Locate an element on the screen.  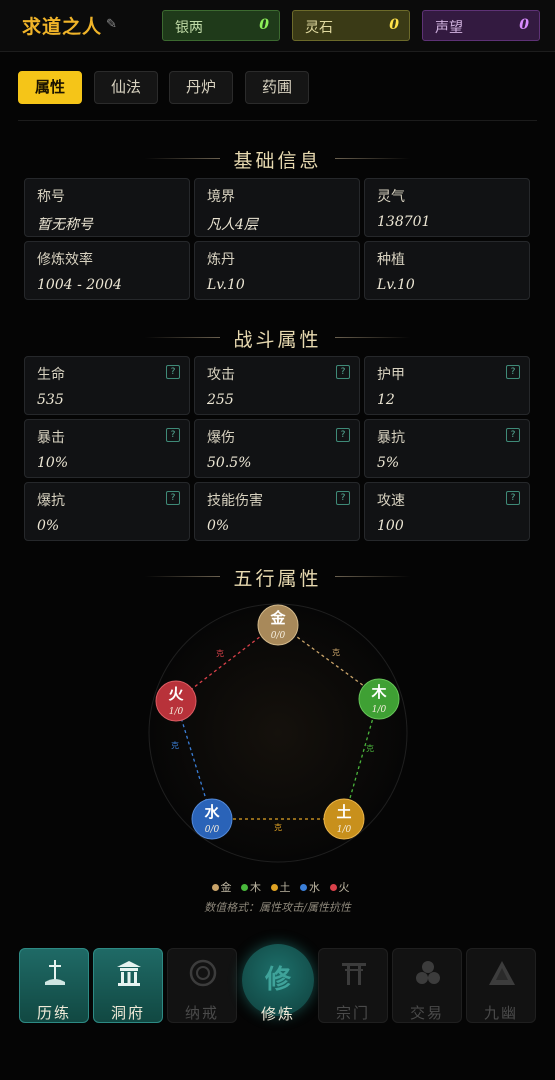
stat-label: 技能伤害 is located at coordinates (235, 501).